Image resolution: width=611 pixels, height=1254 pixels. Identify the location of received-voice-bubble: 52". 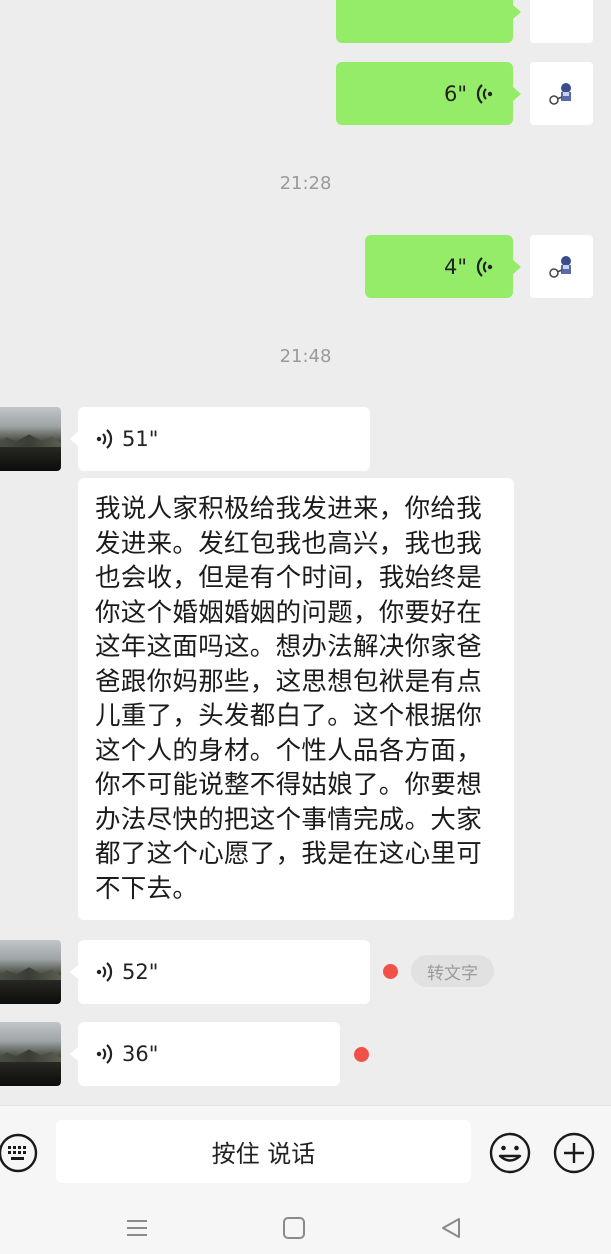
(220, 972).